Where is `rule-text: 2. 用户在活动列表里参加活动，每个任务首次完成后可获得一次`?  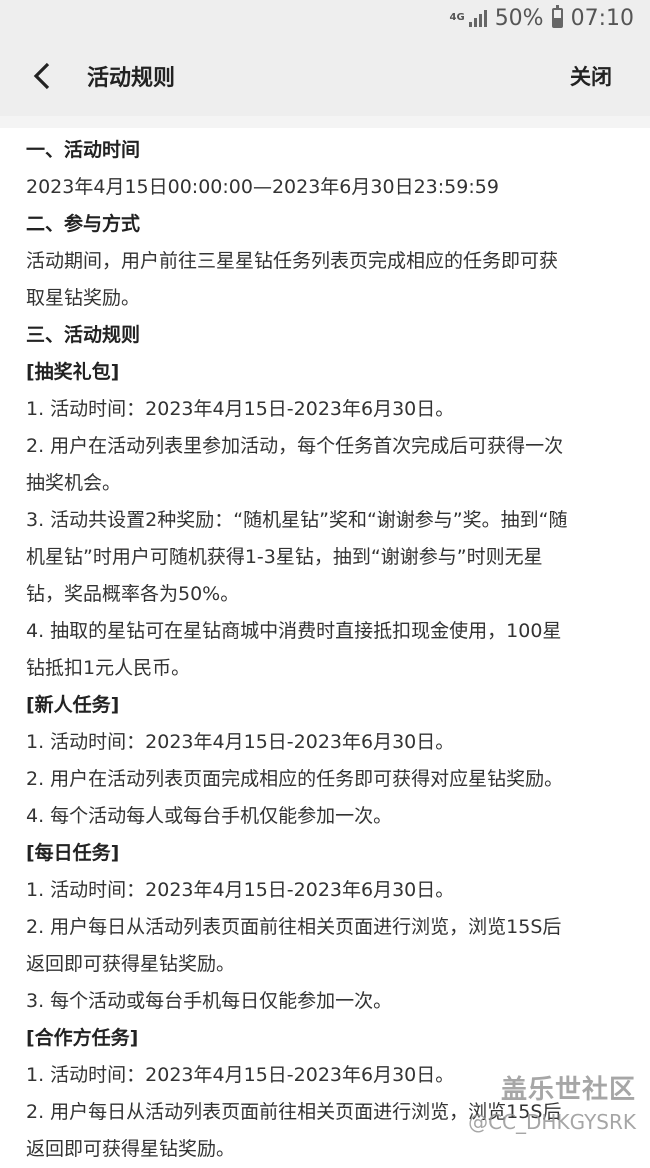
rule-text: 2. 用户在活动列表里参加活动，每个任务首次完成后可获得一次 is located at coordinates (295, 446).